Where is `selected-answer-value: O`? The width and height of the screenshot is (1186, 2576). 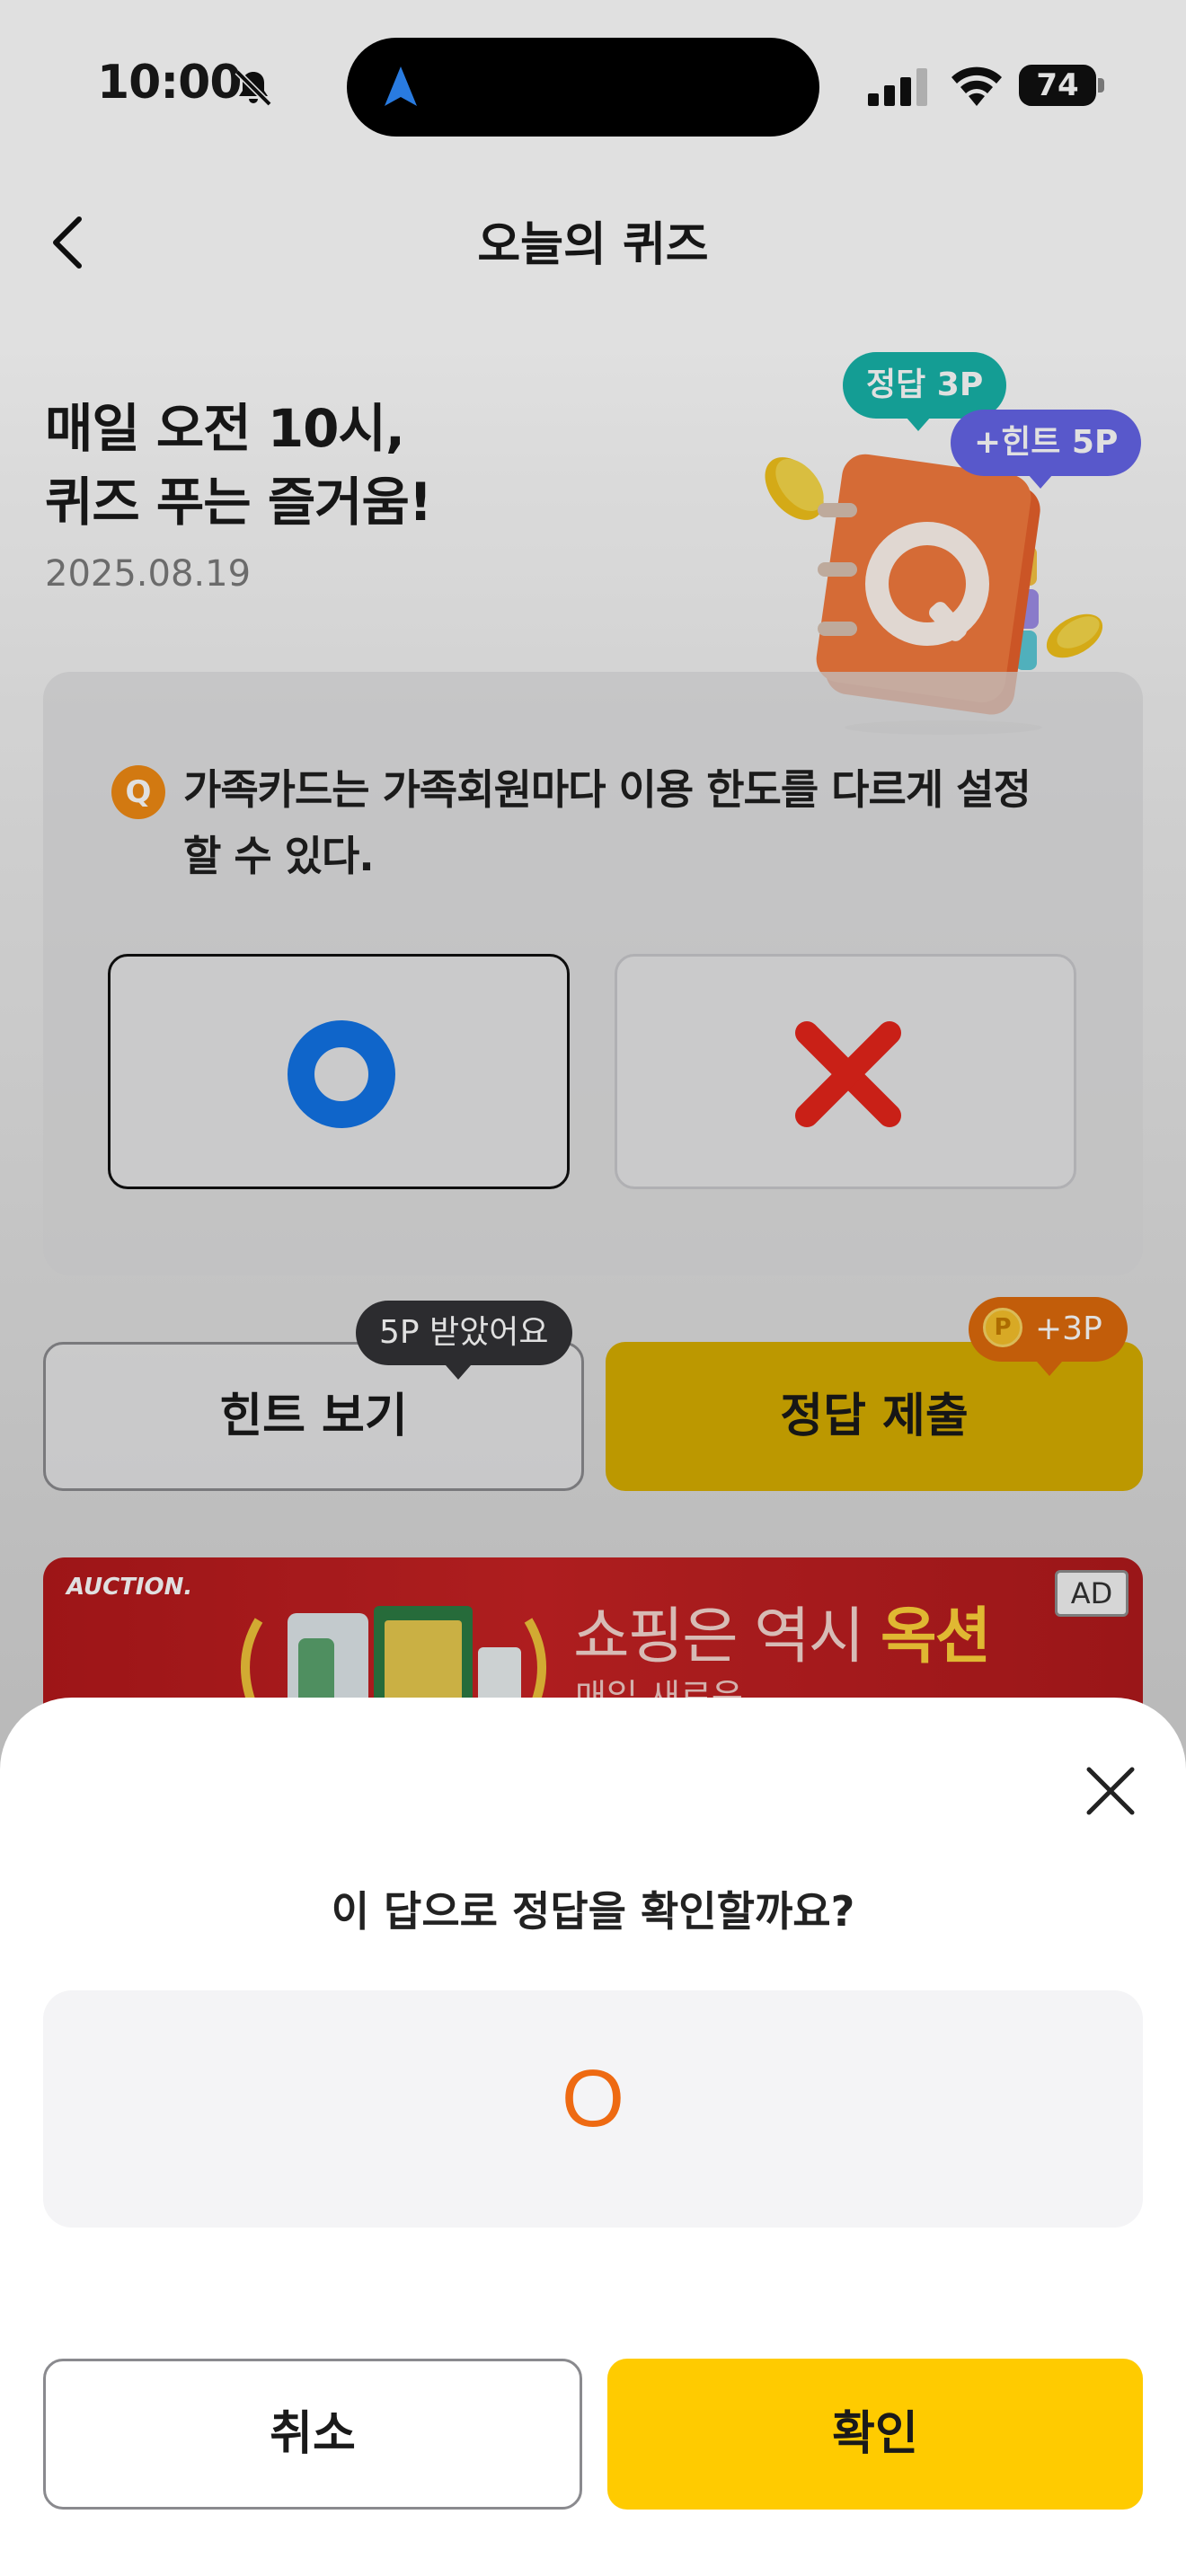 selected-answer-value: O is located at coordinates (592, 2099).